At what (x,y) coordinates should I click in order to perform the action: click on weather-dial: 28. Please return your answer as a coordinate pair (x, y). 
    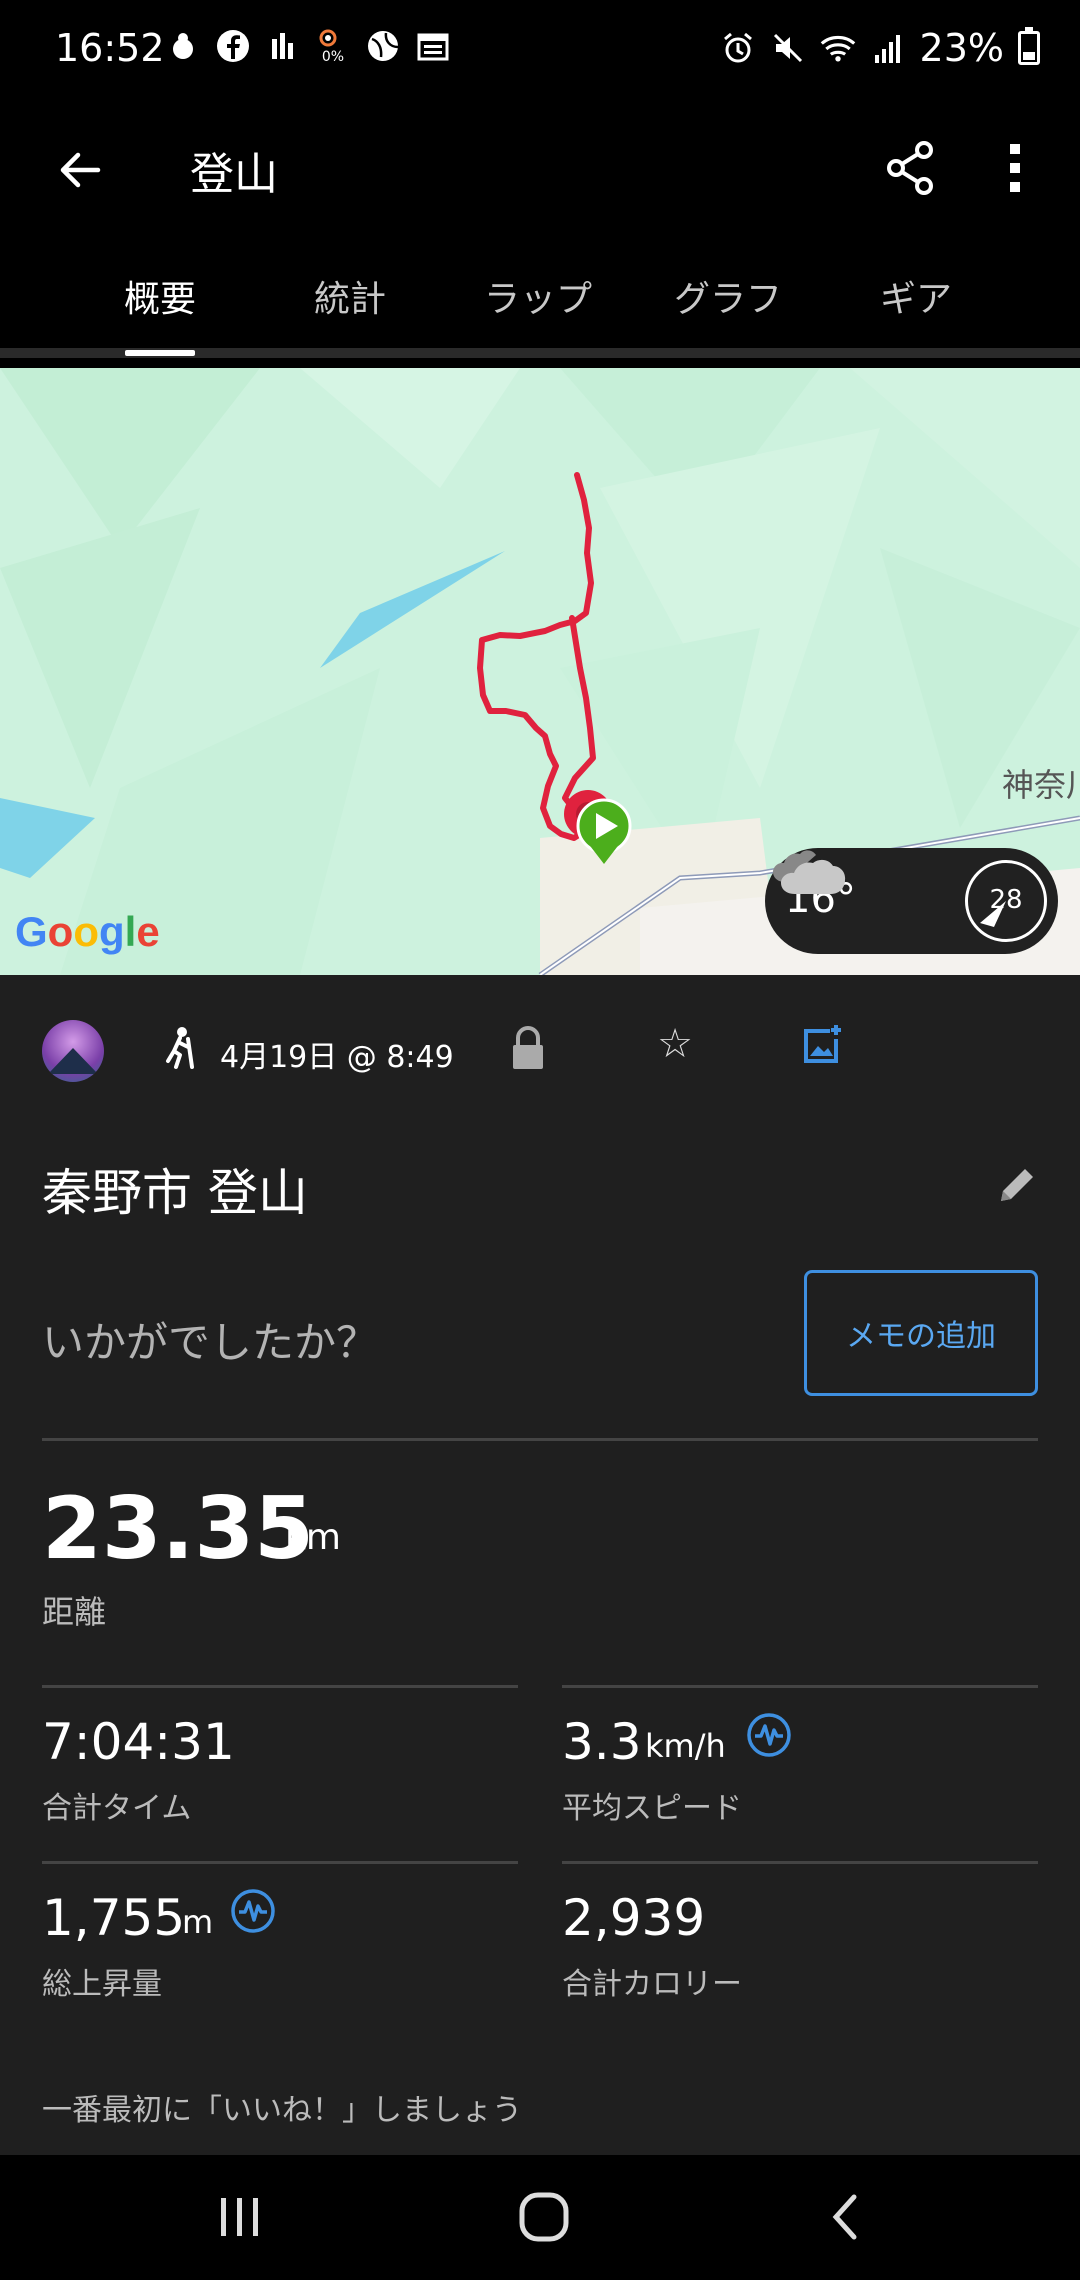
    Looking at the image, I should click on (1006, 901).